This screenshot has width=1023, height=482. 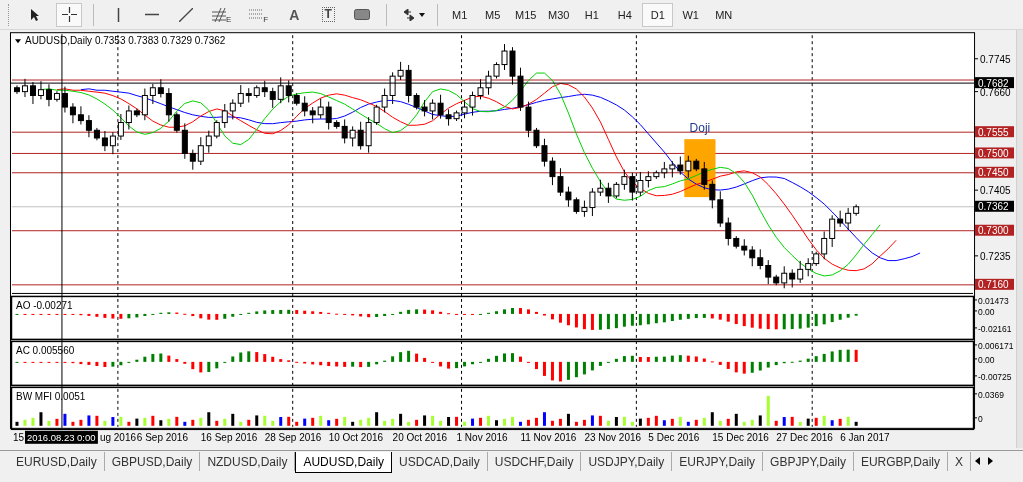 What do you see at coordinates (994, 172) in the screenshot?
I see `price-level-tag: 0.7450` at bounding box center [994, 172].